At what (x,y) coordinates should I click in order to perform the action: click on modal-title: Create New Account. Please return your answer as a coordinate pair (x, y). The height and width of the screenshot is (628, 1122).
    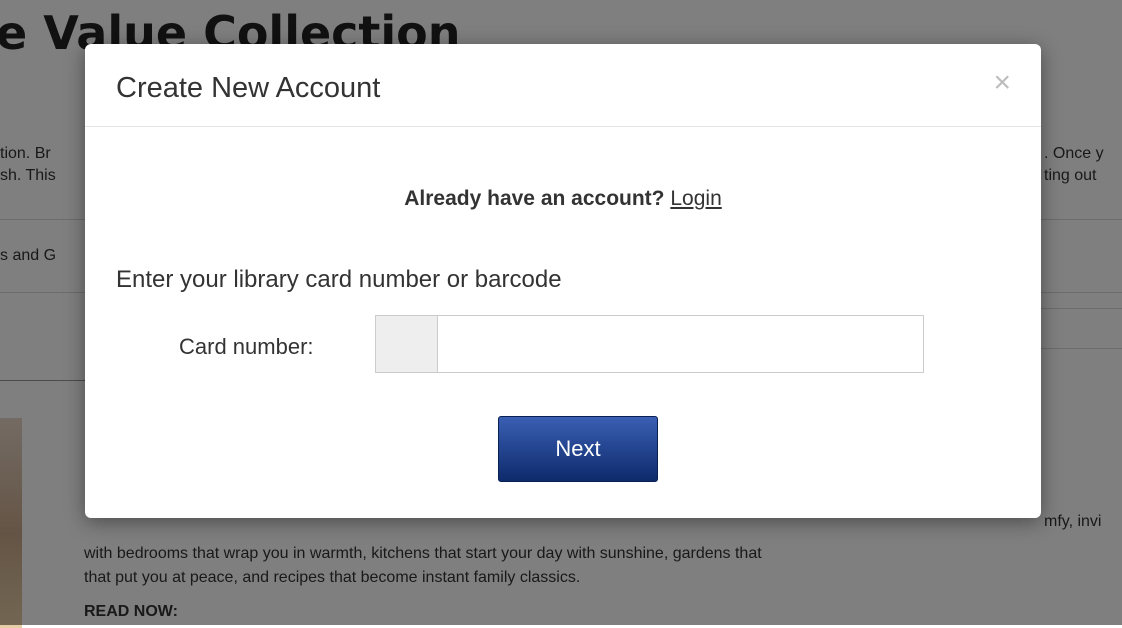
    Looking at the image, I should click on (248, 88).